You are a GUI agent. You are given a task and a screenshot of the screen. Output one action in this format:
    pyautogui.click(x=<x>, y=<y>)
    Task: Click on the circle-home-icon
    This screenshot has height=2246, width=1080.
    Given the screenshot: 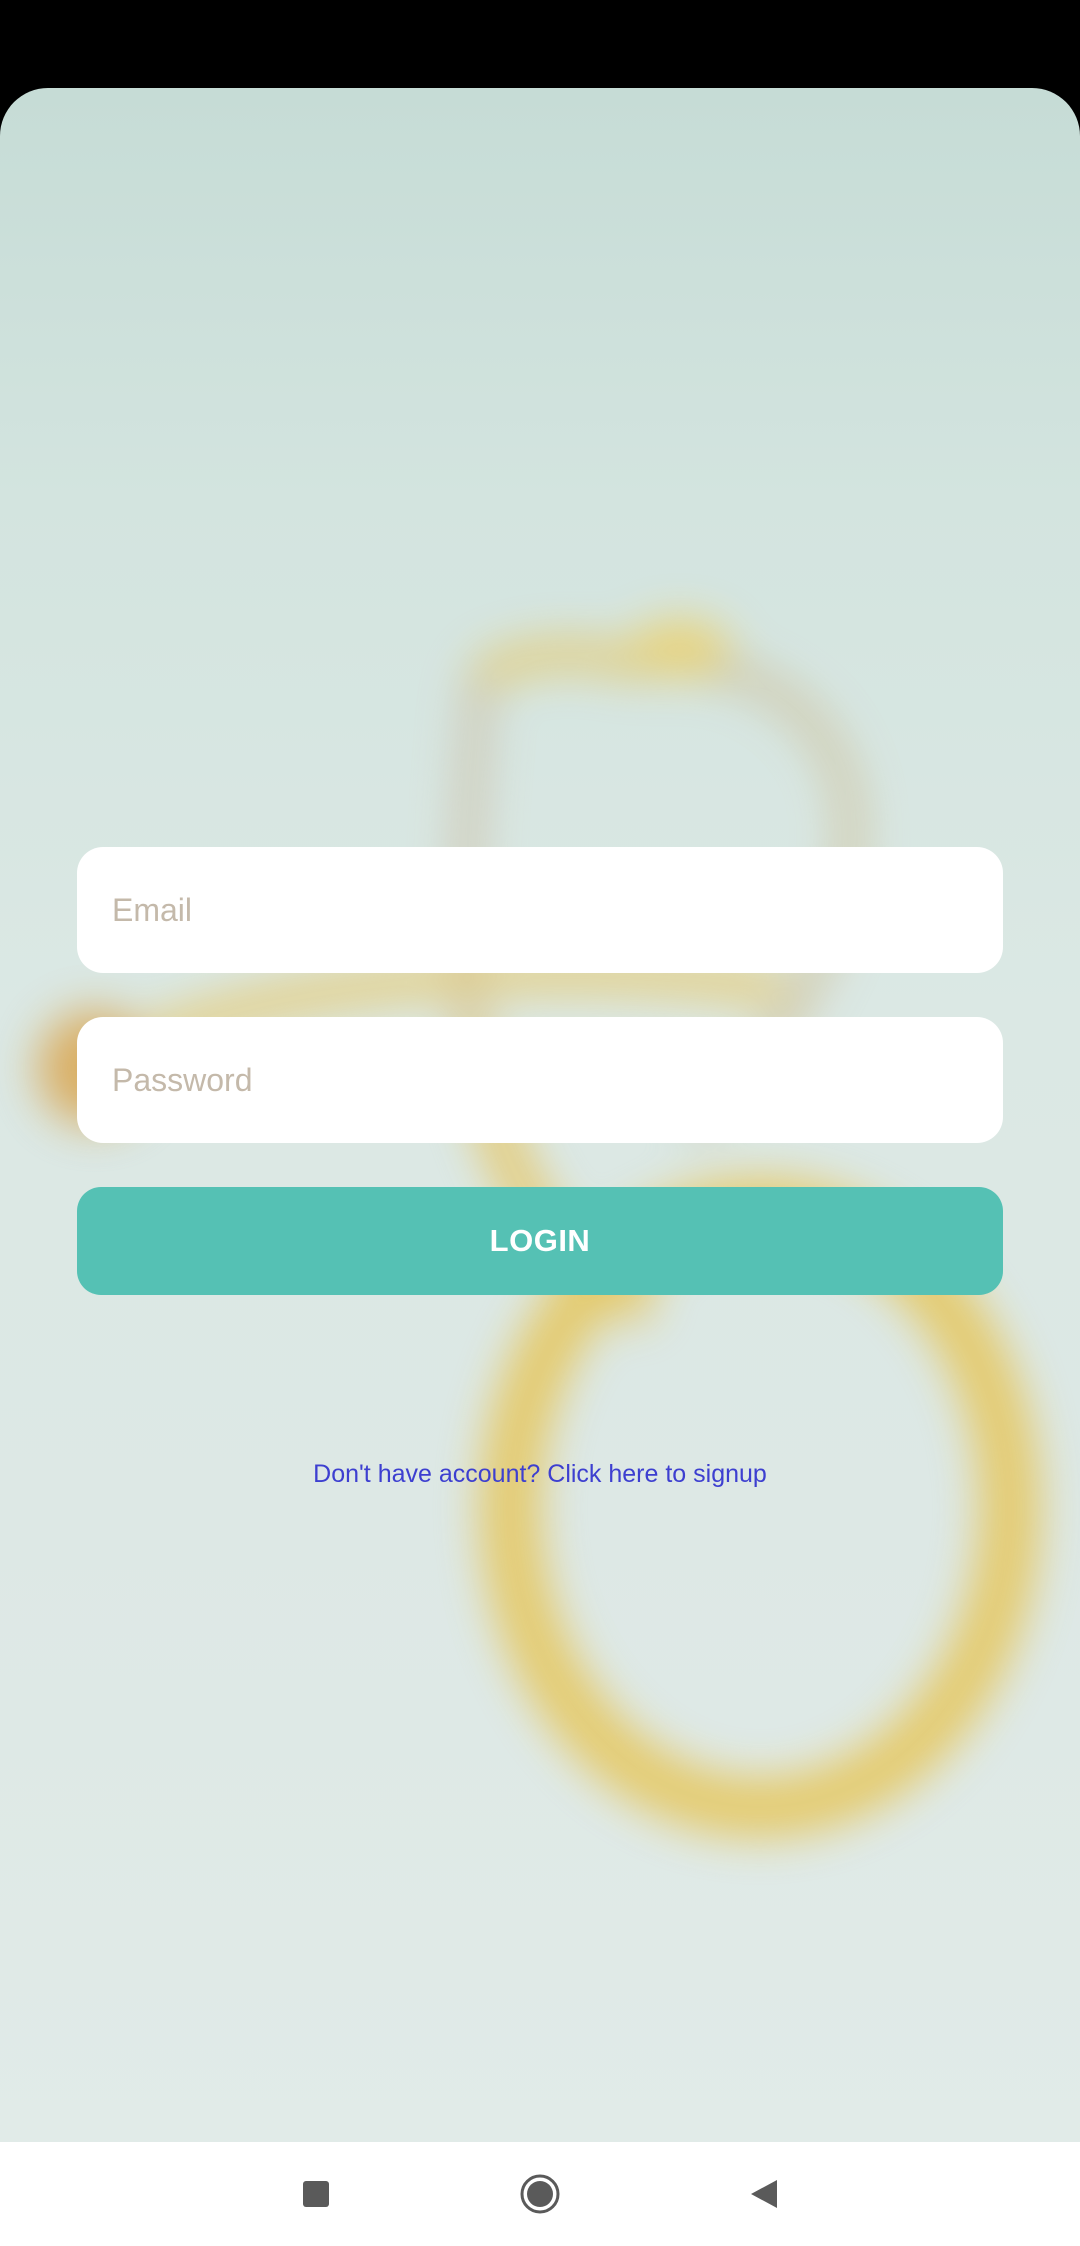 What is the action you would take?
    pyautogui.click(x=540, y=2194)
    